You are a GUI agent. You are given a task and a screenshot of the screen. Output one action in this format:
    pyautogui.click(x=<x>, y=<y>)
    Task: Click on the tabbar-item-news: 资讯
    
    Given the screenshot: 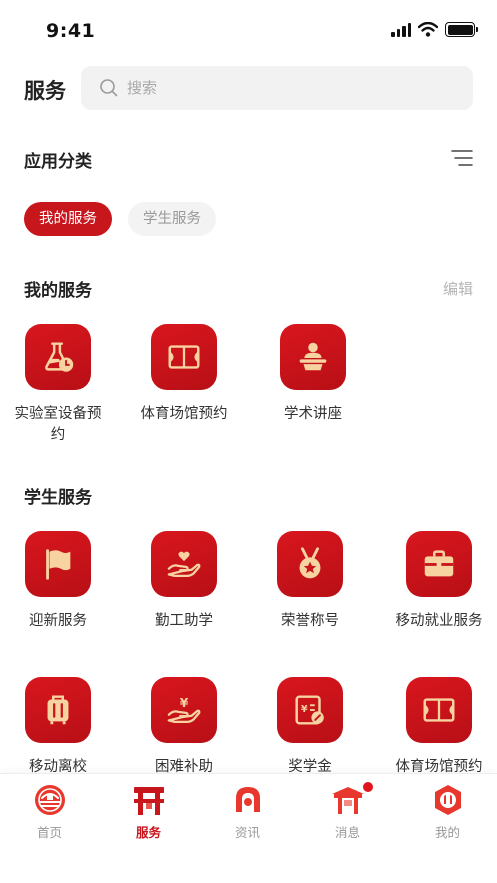 What is the action you would take?
    pyautogui.click(x=247, y=814)
    